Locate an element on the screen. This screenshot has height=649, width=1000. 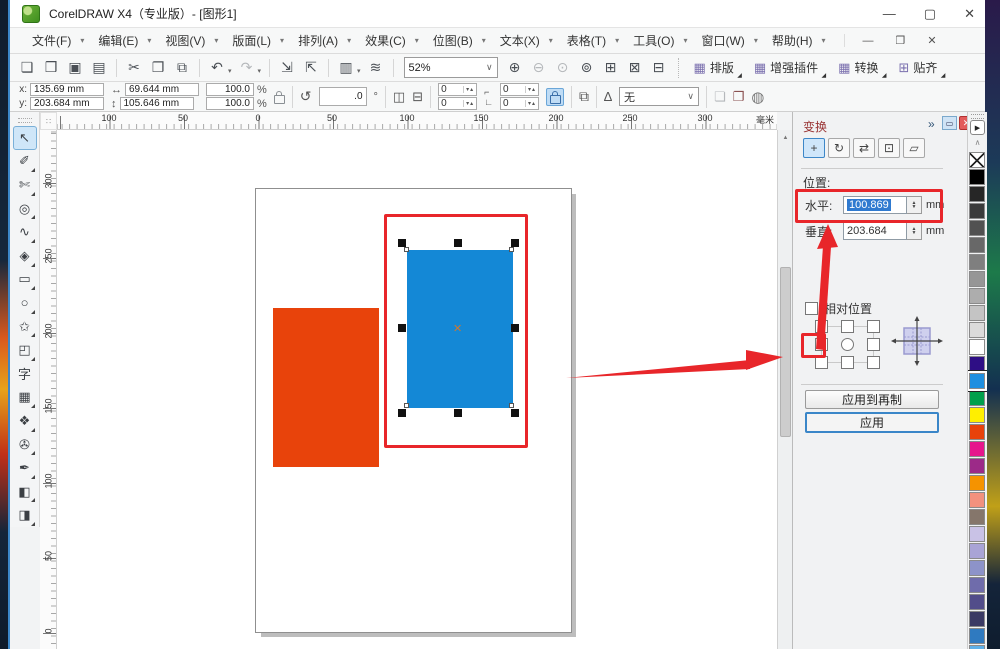
doc-close-icon: ✕ is located at coordinates (931, 40).